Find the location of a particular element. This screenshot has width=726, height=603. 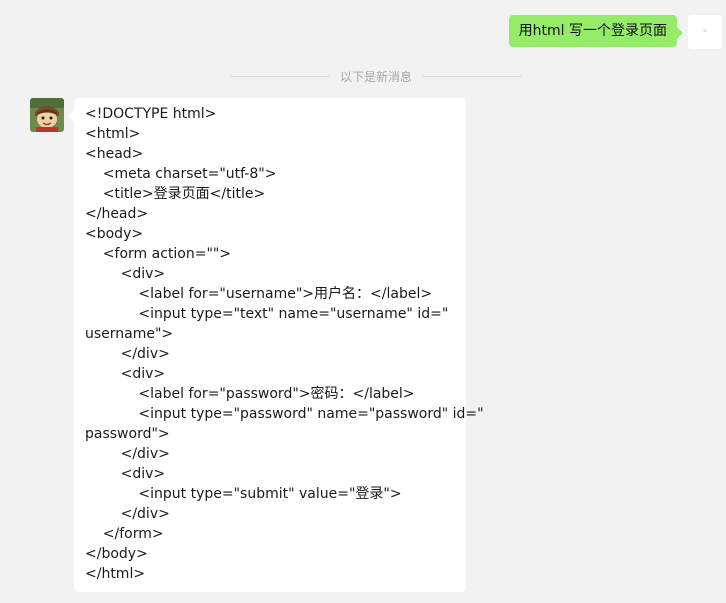

code-line: <label for="password">密码：</label> is located at coordinates (250, 394).